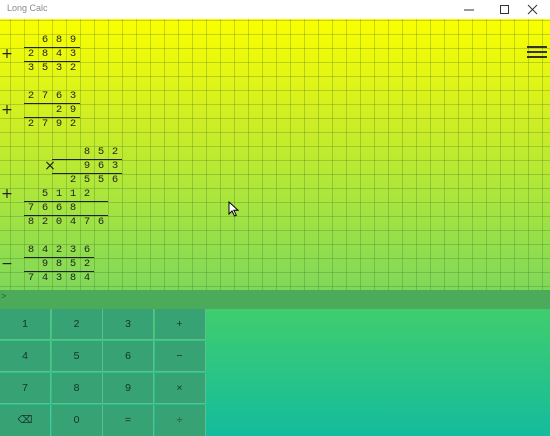  What do you see at coordinates (77, 420) in the screenshot?
I see `key-0: 0` at bounding box center [77, 420].